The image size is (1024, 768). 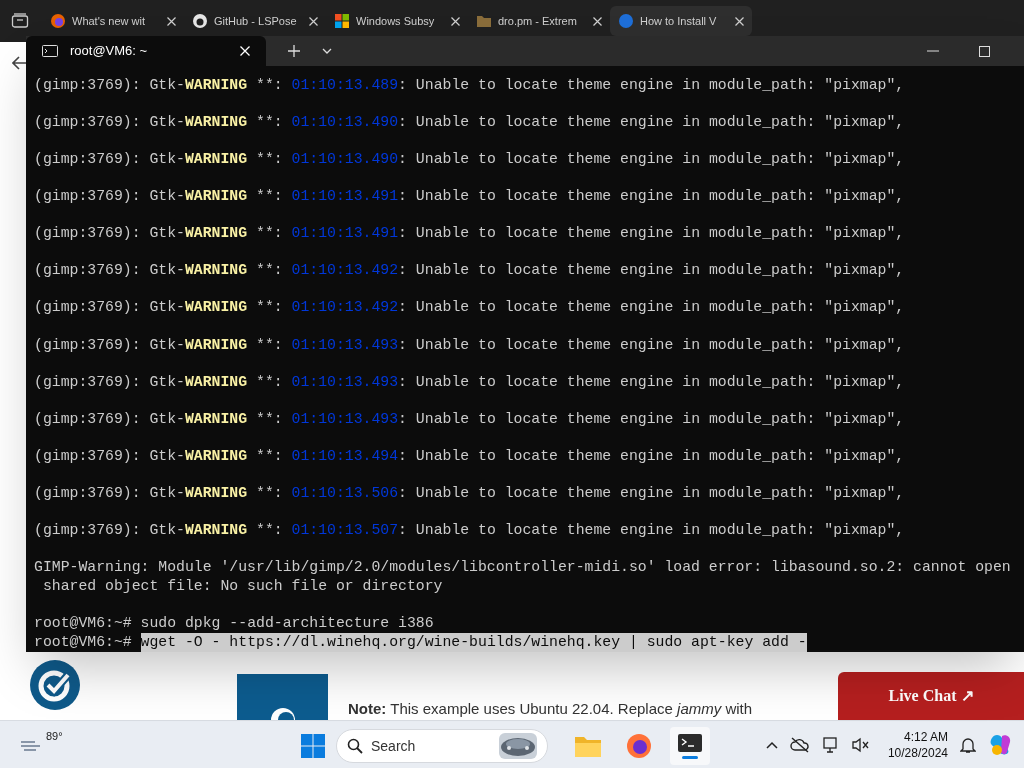 What do you see at coordinates (550, 709) in the screenshot?
I see `note-text: Note: This example uses Ubuntu 22.04. Replace jammy with` at bounding box center [550, 709].